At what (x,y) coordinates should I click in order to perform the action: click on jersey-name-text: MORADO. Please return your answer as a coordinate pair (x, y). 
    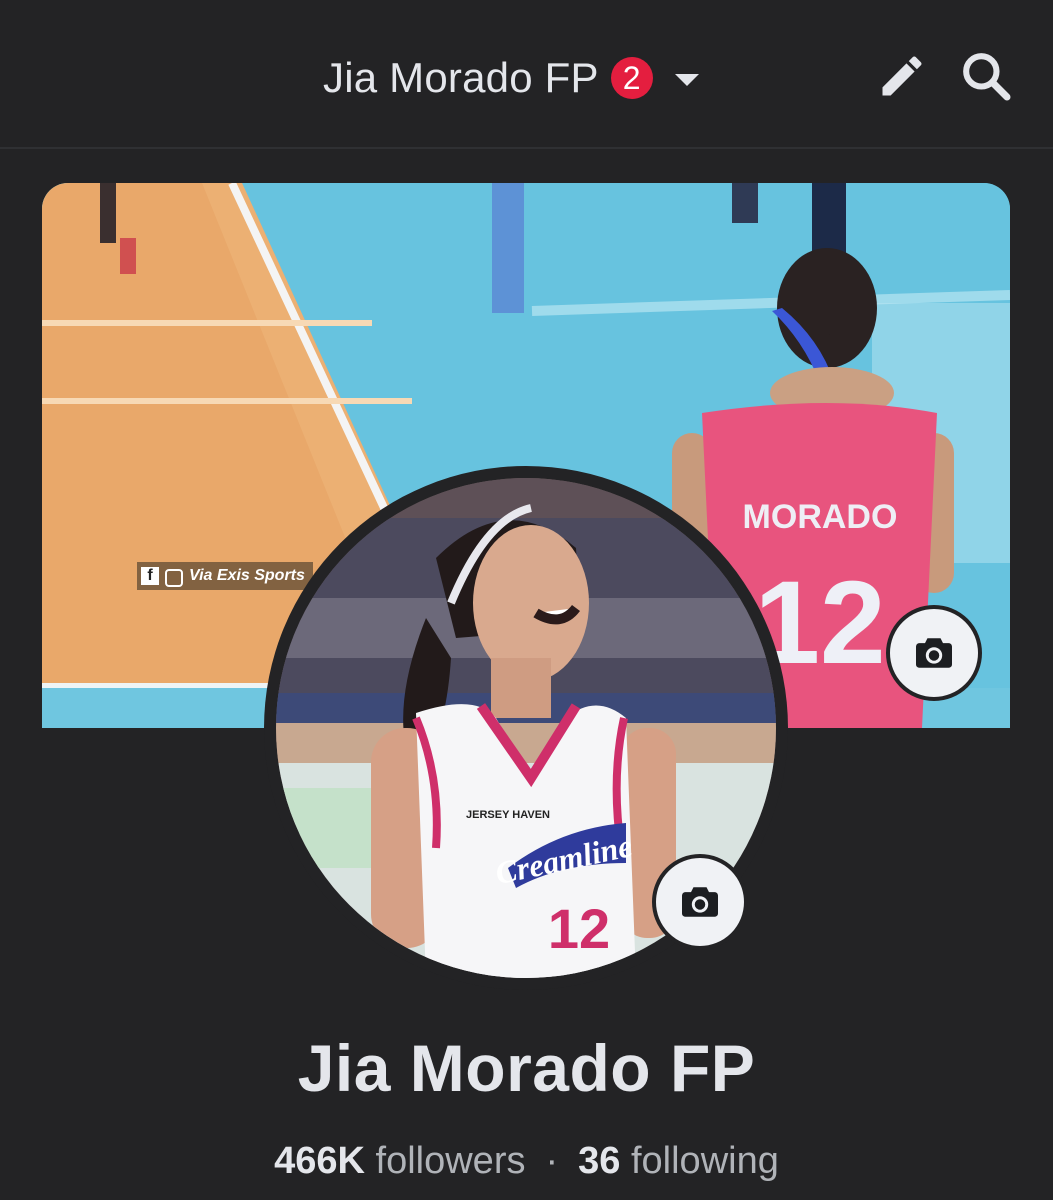
    Looking at the image, I should click on (820, 517).